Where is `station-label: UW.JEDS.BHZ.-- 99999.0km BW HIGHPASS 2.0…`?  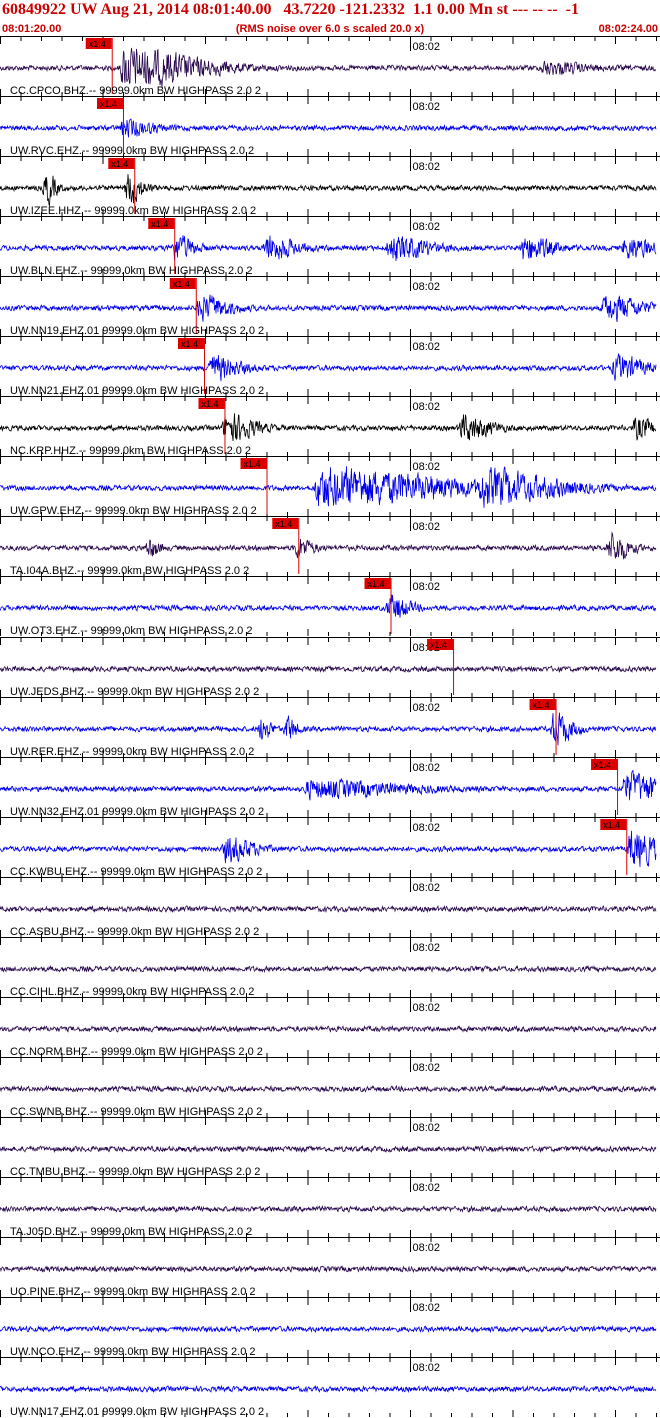 station-label: UW.JEDS.BHZ.-- 99999.0km BW HIGHPASS 2.0… is located at coordinates (134, 692).